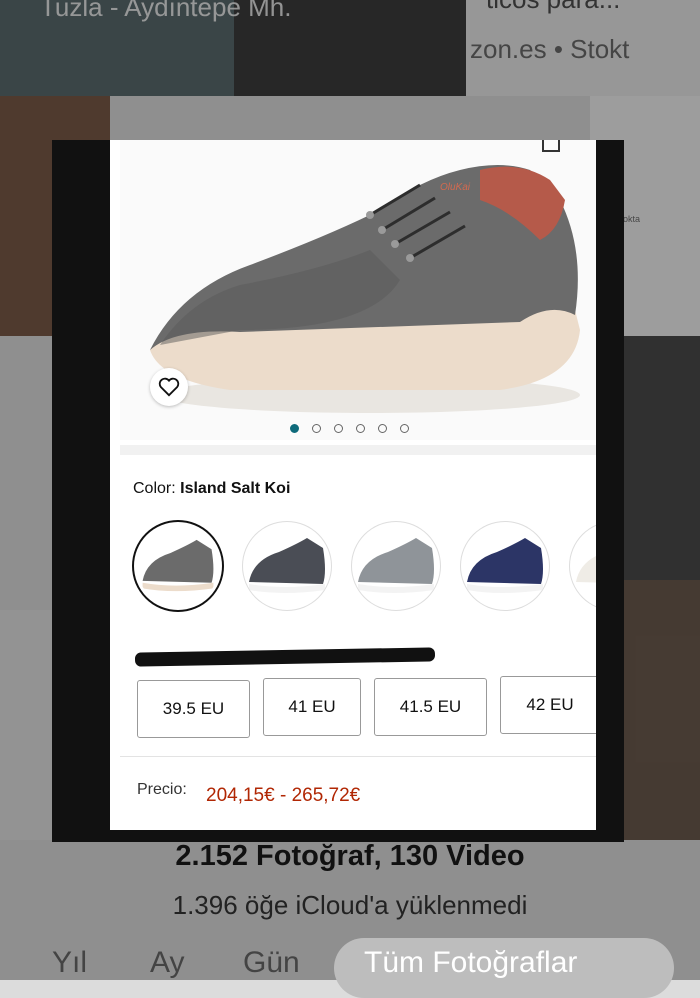 This screenshot has width=700, height=998. Describe the element at coordinates (551, 146) in the screenshot. I see `expand-icon` at that location.